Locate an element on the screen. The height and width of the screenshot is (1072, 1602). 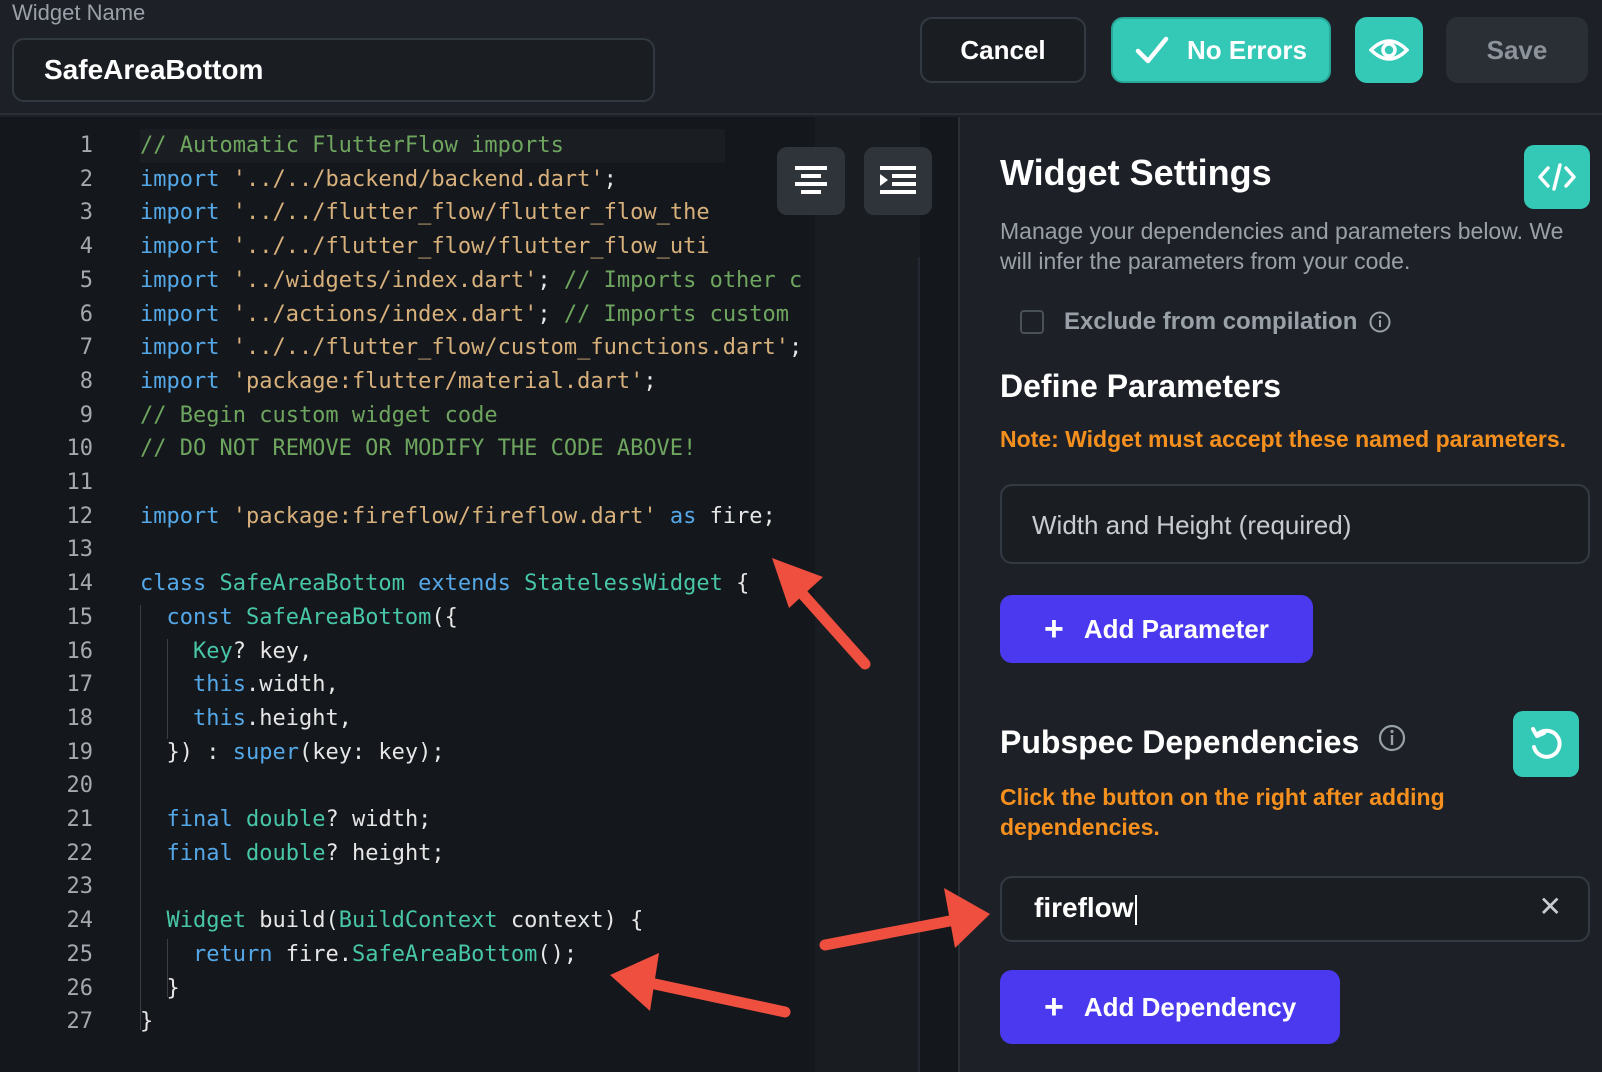
code-line: 22 final double? height; is located at coordinates (407, 854).